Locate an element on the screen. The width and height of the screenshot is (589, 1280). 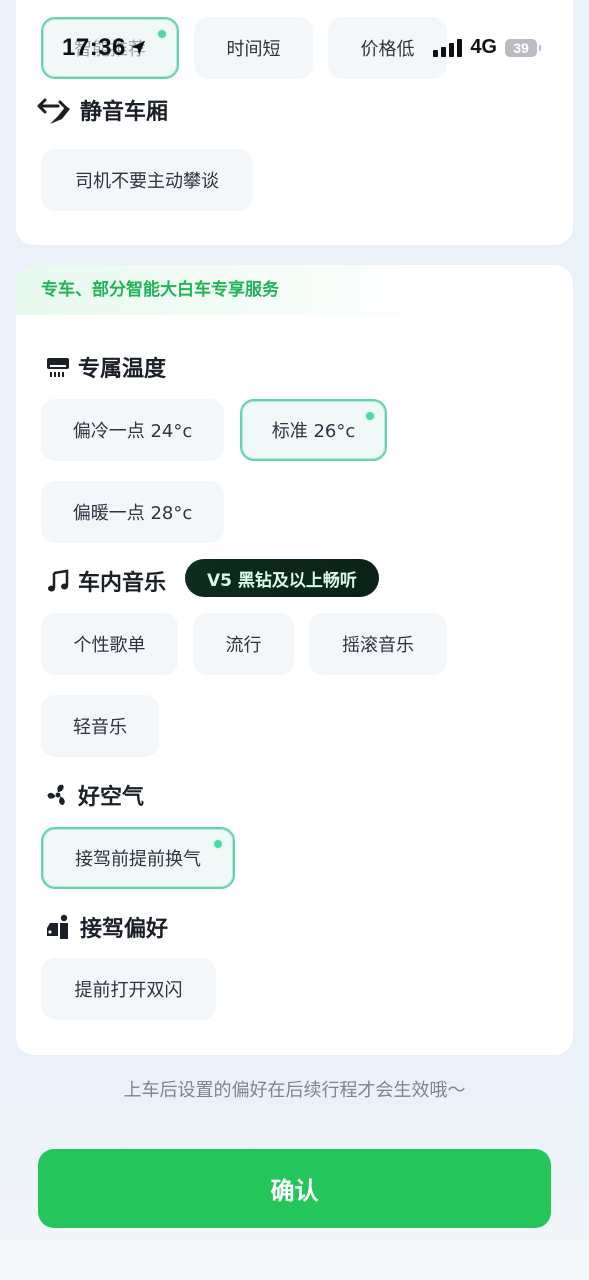
route-option-cheapest: 价格低 is located at coordinates (387, 48).